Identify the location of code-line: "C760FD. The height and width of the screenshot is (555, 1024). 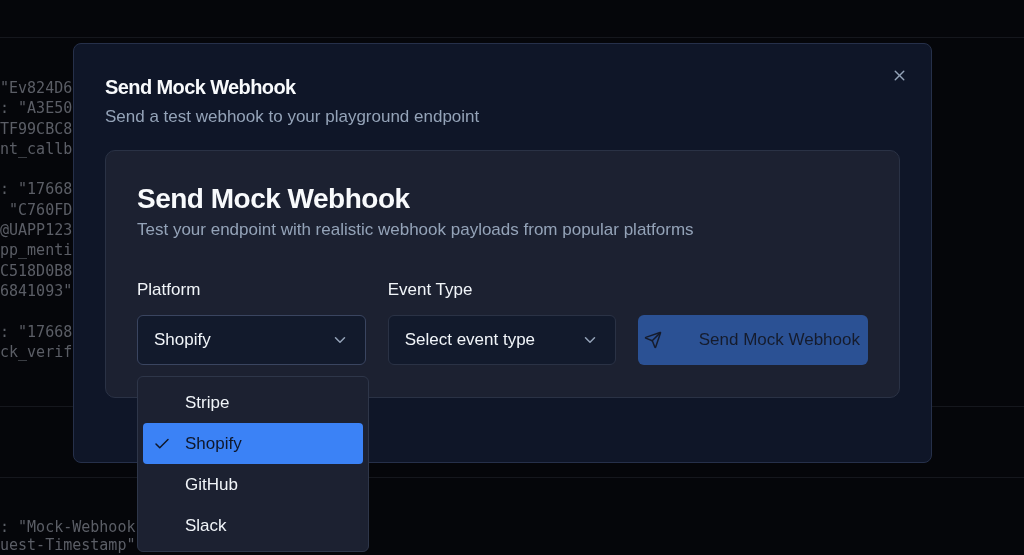
(40, 210).